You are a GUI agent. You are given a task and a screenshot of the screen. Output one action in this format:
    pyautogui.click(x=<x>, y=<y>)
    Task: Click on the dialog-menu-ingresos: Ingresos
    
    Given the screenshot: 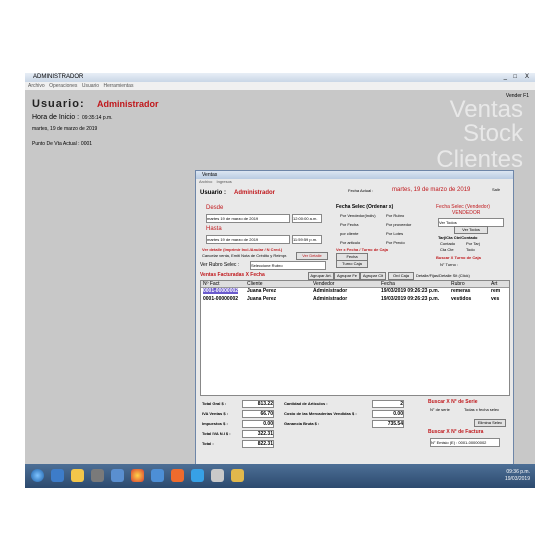 What is the action you would take?
    pyautogui.click(x=223, y=181)
    